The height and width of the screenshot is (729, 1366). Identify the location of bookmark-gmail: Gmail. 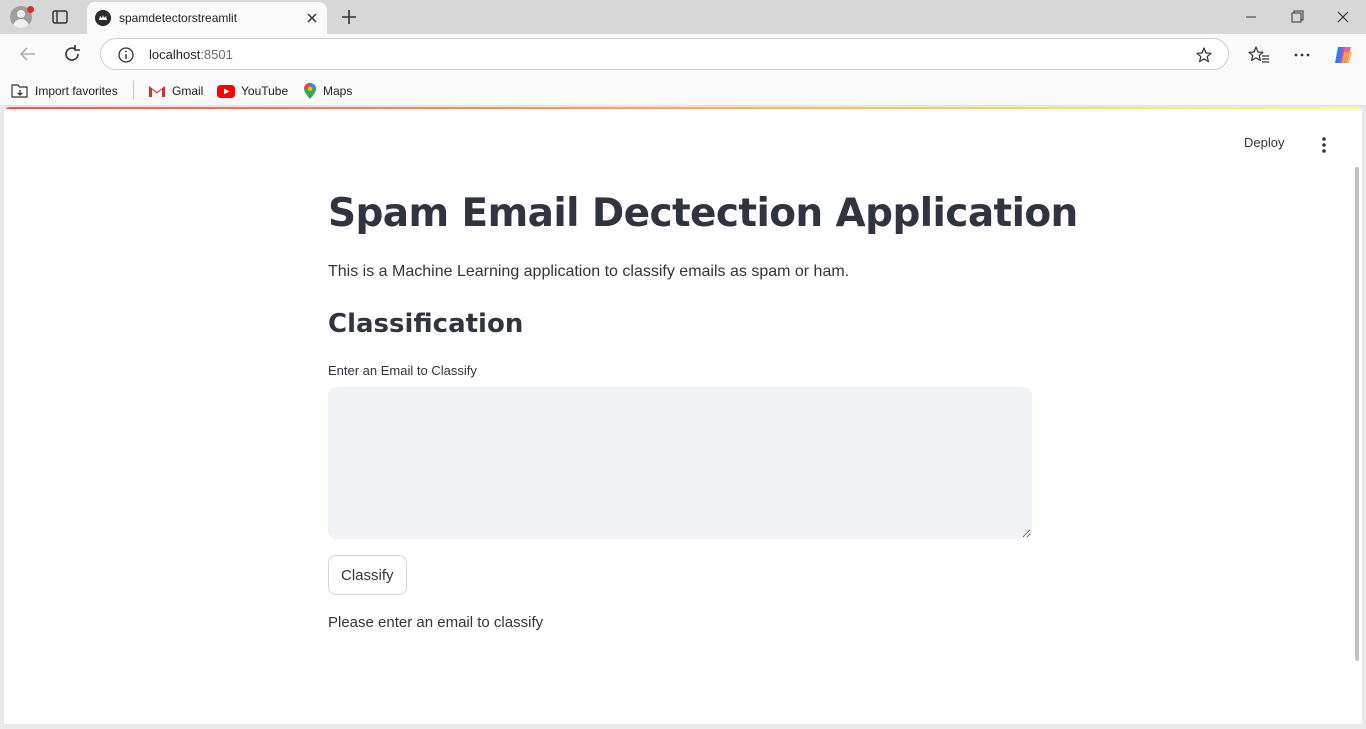
(175, 91).